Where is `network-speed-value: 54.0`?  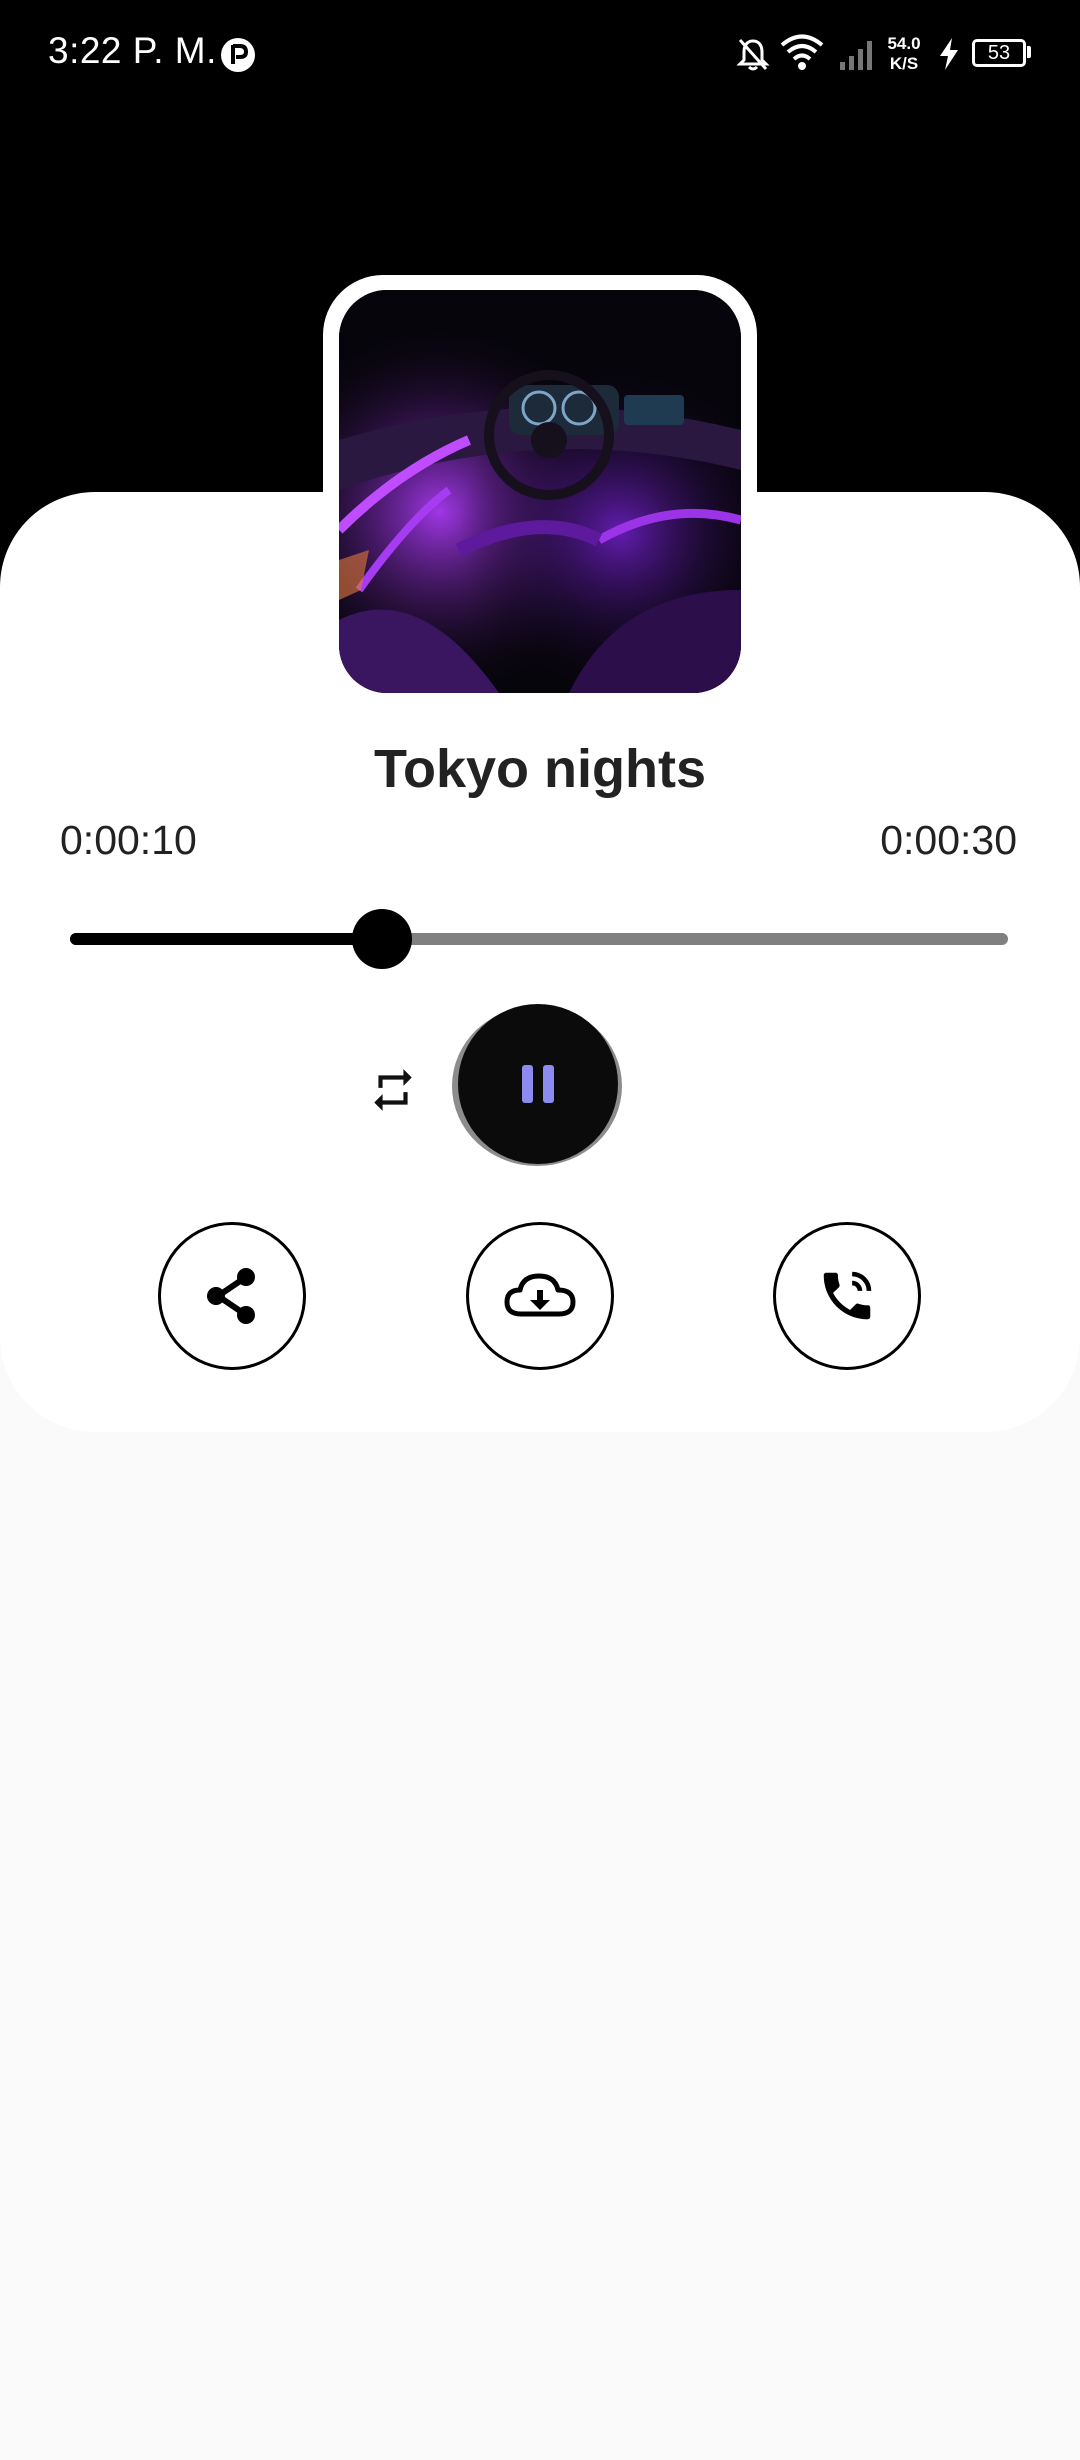
network-speed-value: 54.0 is located at coordinates (904, 43).